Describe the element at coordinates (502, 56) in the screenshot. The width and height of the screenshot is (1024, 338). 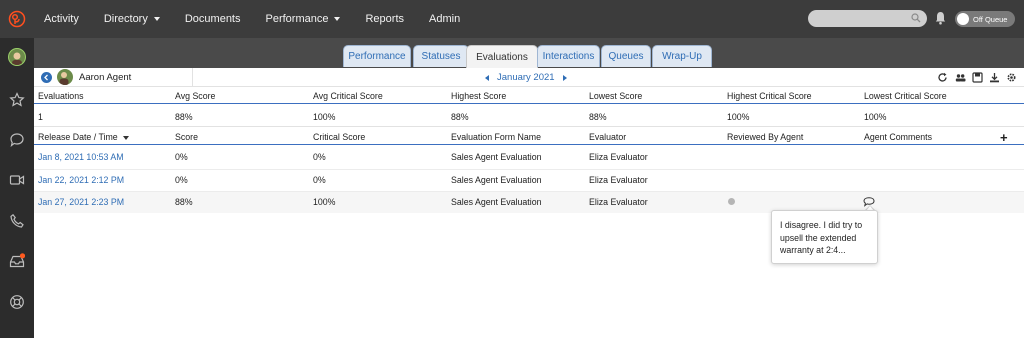
I see `tab-evaluations: Evaluations` at that location.